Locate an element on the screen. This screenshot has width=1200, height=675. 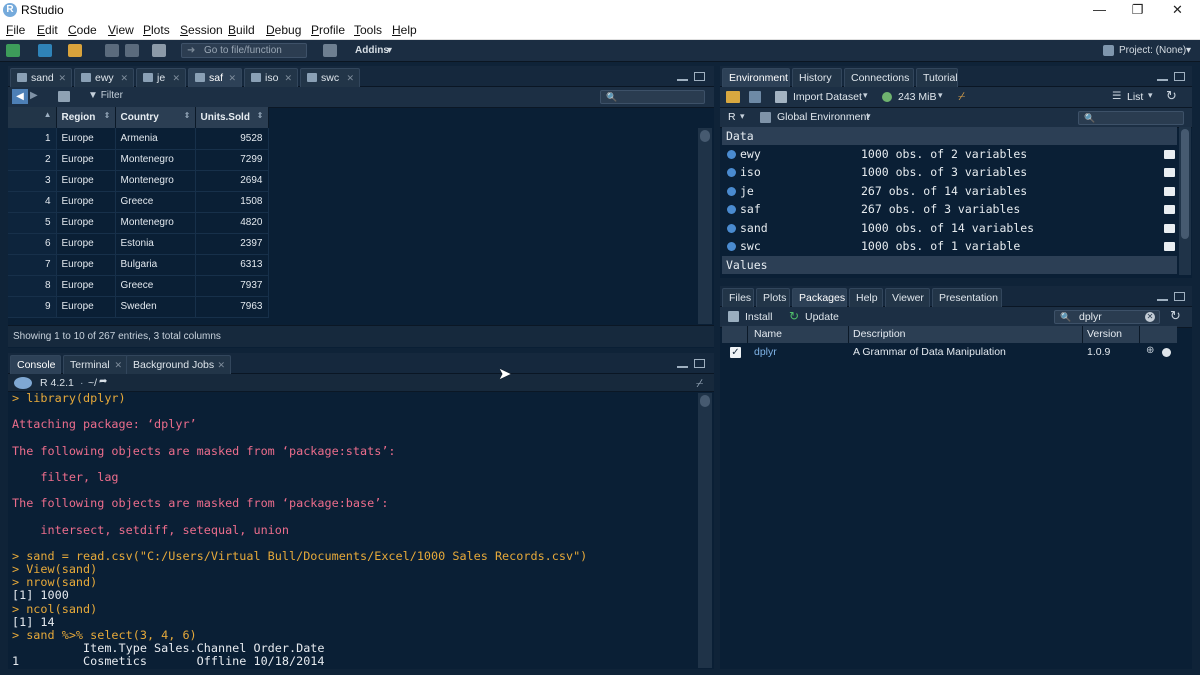
update-button: Update is located at coordinates (822, 317).